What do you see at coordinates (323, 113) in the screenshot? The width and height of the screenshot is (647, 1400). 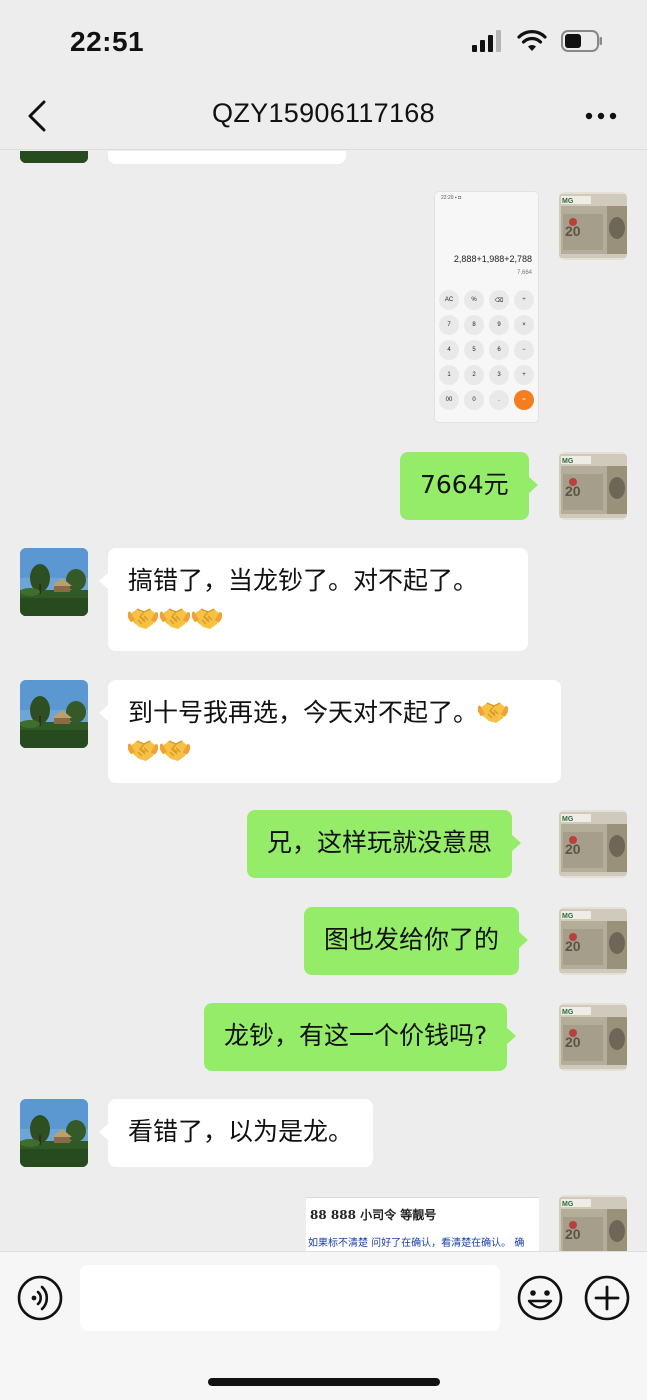 I see `chat-title: QZY15906117168` at bounding box center [323, 113].